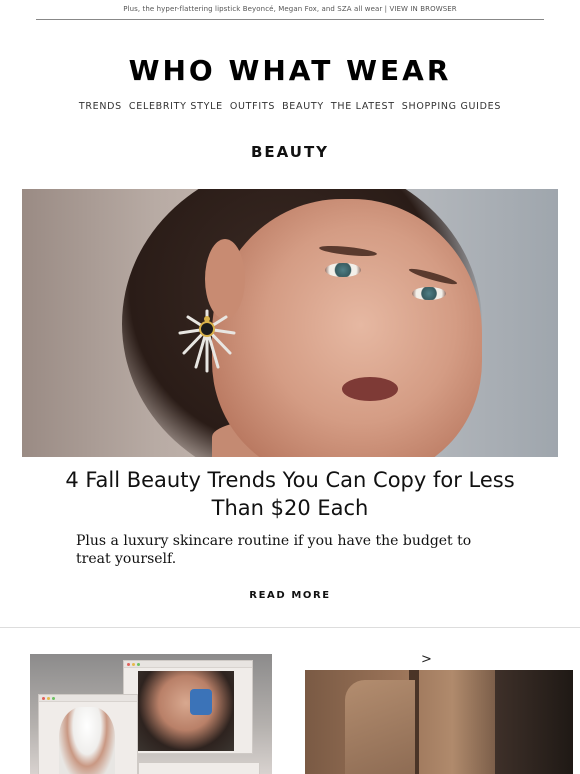 The height and width of the screenshot is (774, 580). Describe the element at coordinates (303, 106) in the screenshot. I see `nav-item-beauty: BEAUTY` at that location.